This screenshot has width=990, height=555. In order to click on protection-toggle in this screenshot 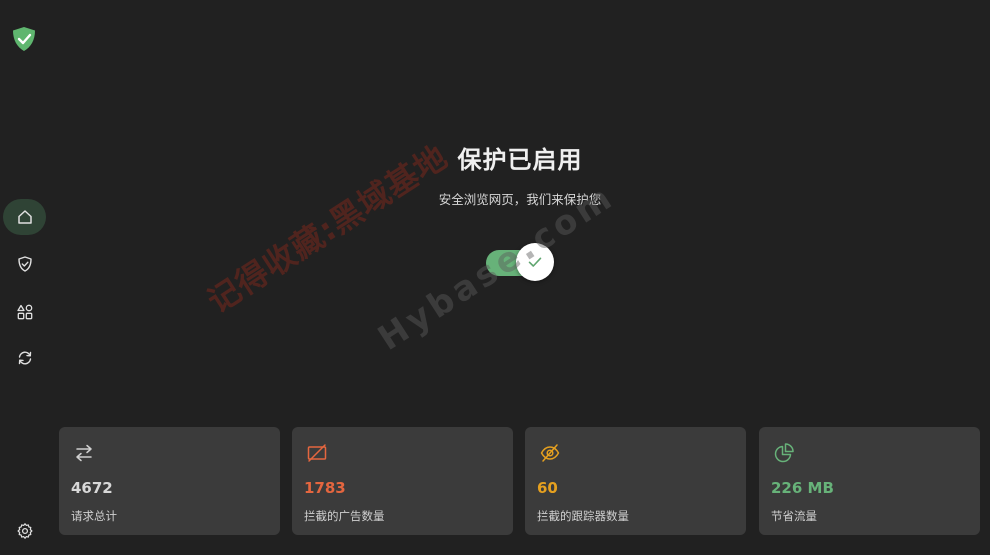, I will do `click(521, 263)`.